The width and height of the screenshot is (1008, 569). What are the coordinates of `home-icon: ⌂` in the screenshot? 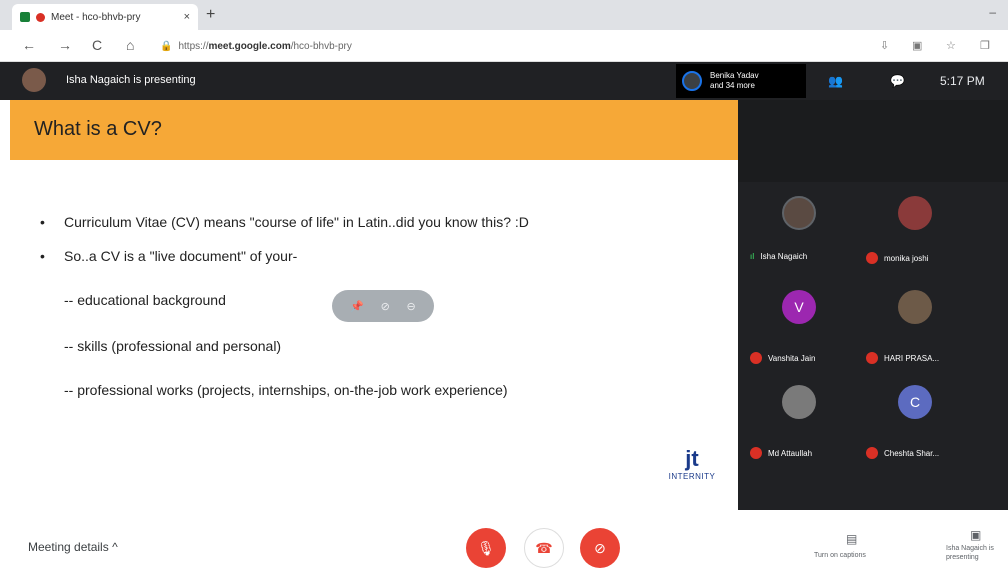 It's located at (130, 45).